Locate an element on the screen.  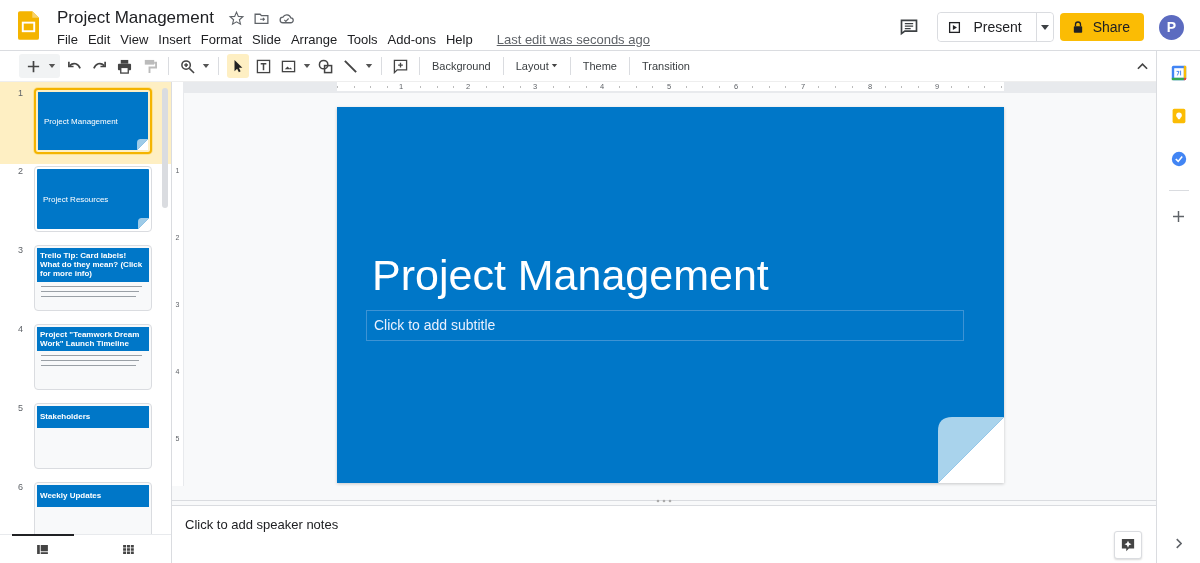
shape-icon is located at coordinates (325, 66).